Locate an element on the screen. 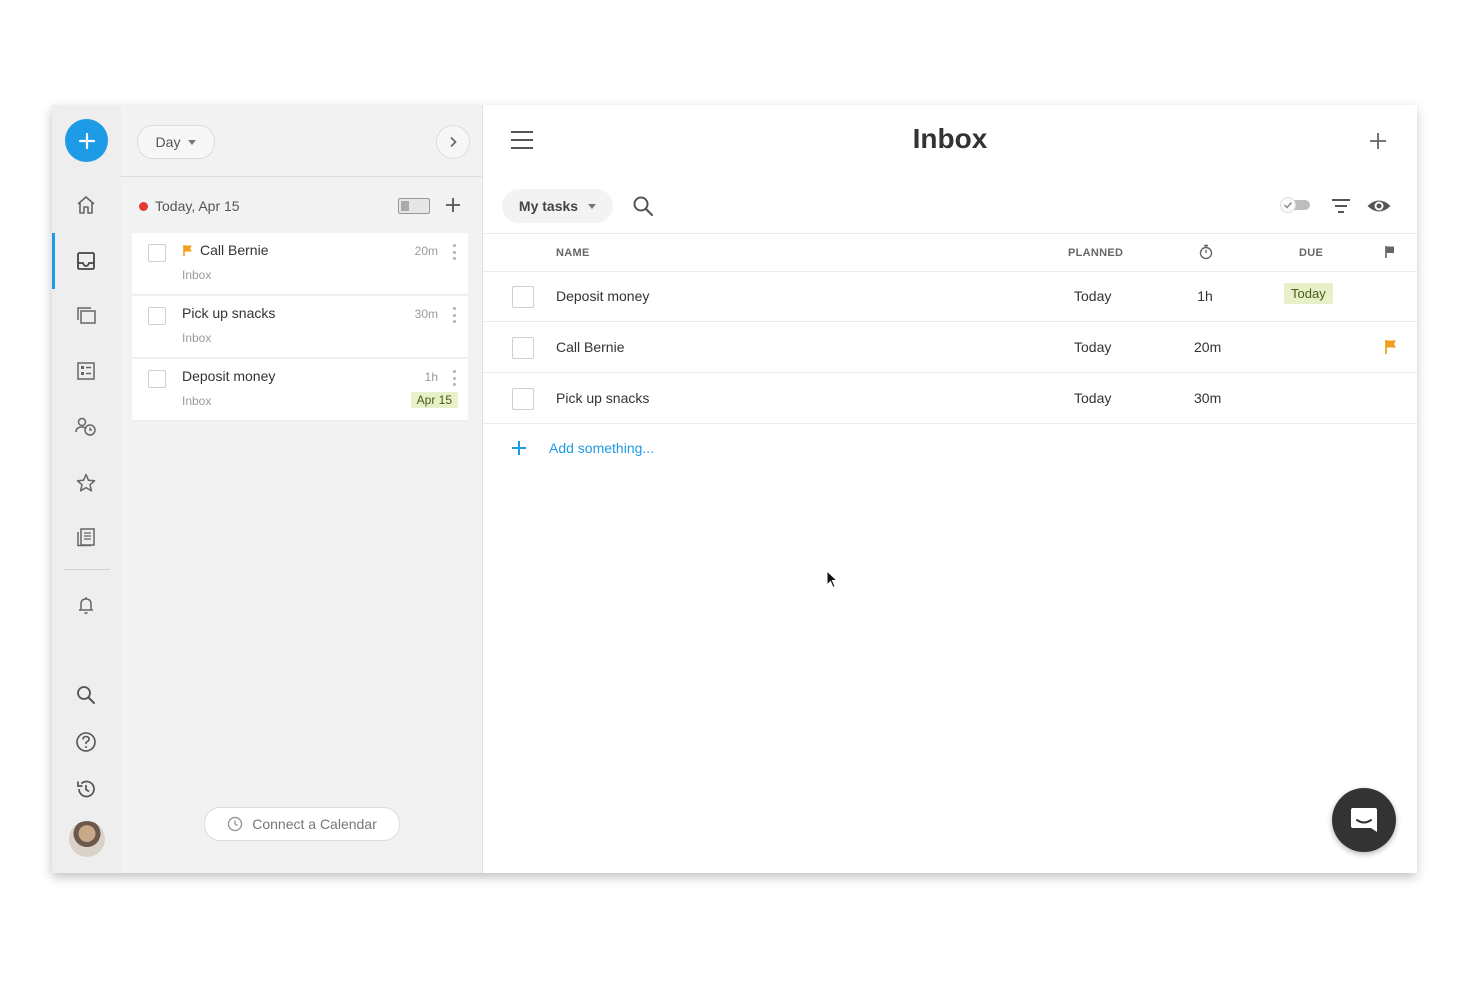 The width and height of the screenshot is (1480, 987). table-row: Call Bernie Today 20m is located at coordinates (950, 347).